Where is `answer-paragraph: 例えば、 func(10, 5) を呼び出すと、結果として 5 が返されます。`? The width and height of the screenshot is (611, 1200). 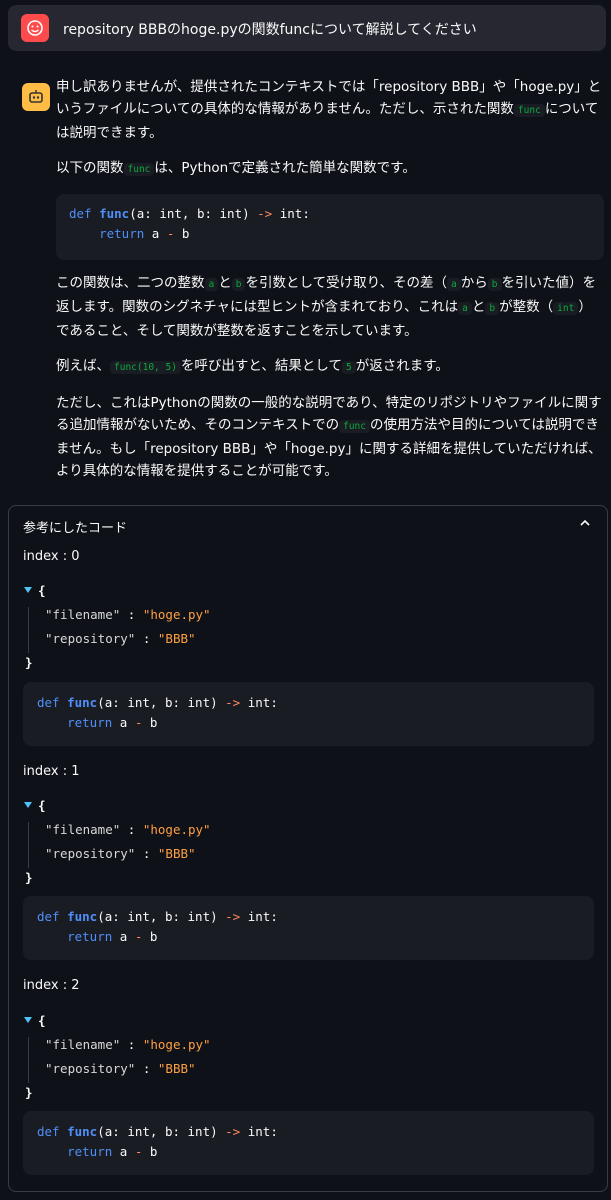 answer-paragraph: 例えば、 func(10, 5) を呼び出すと、結果として 5 が返されます。 is located at coordinates (330, 367).